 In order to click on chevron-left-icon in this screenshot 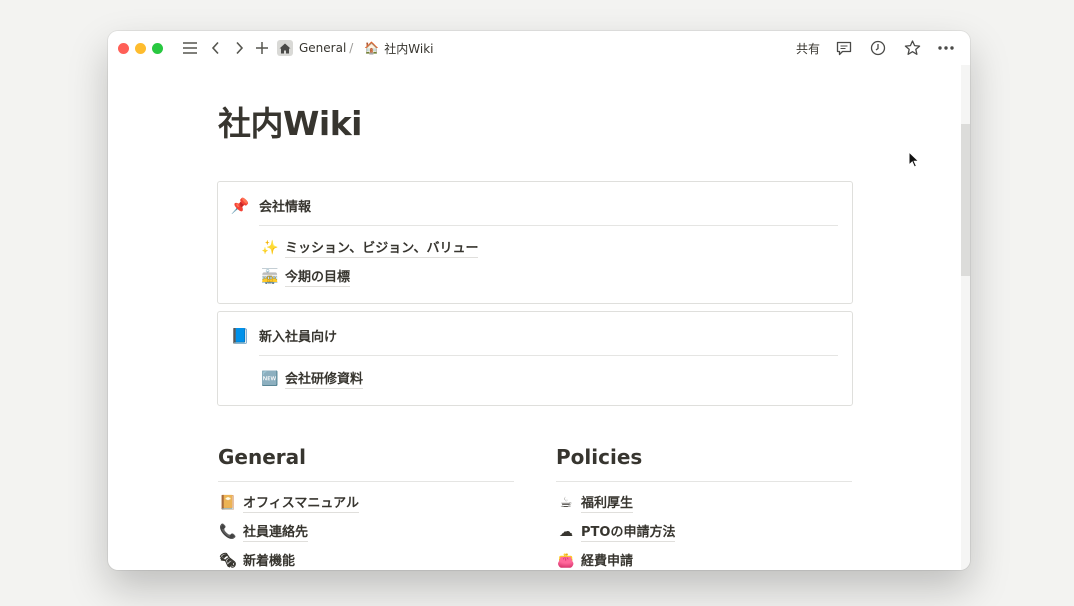, I will do `click(215, 48)`.